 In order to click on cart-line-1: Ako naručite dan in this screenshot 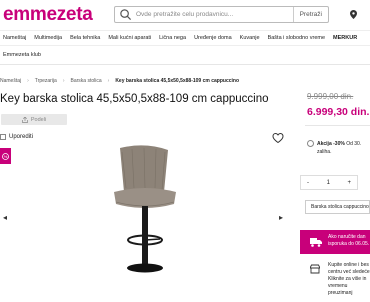, I will do `click(347, 237)`.